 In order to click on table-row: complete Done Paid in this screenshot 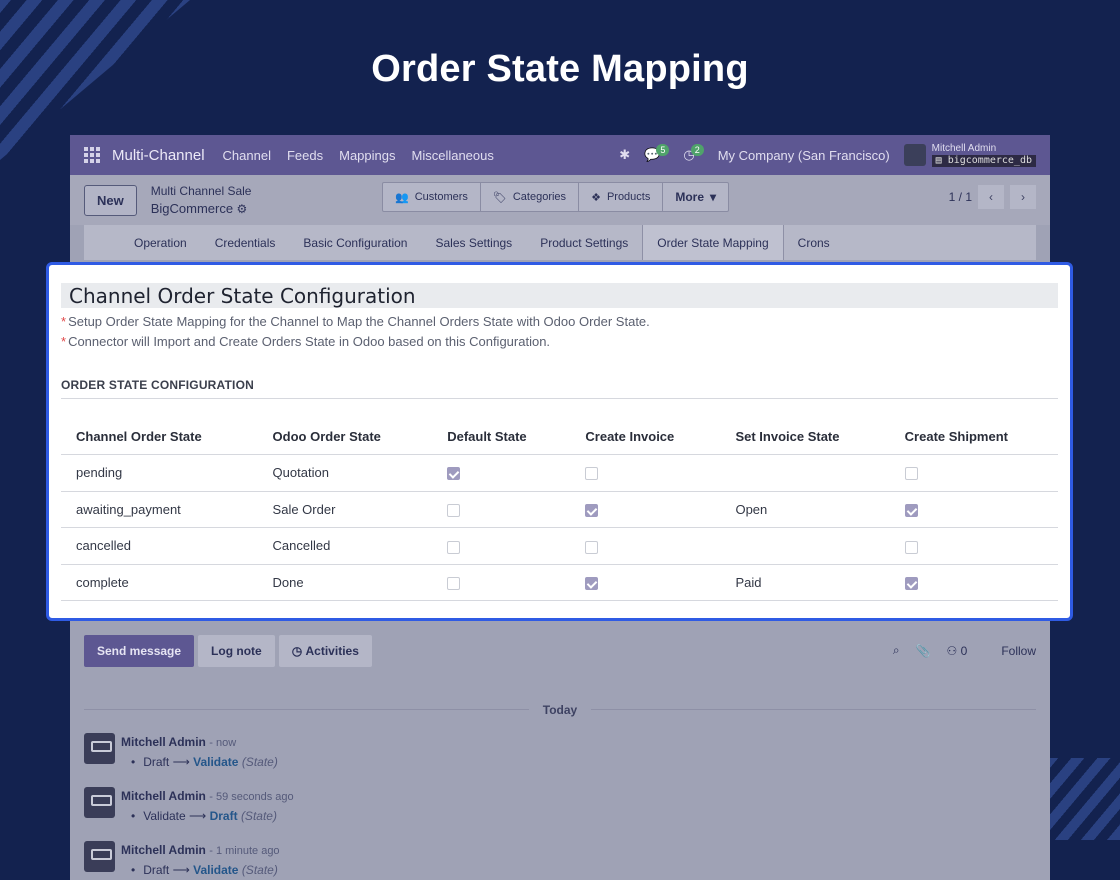, I will do `click(559, 583)`.